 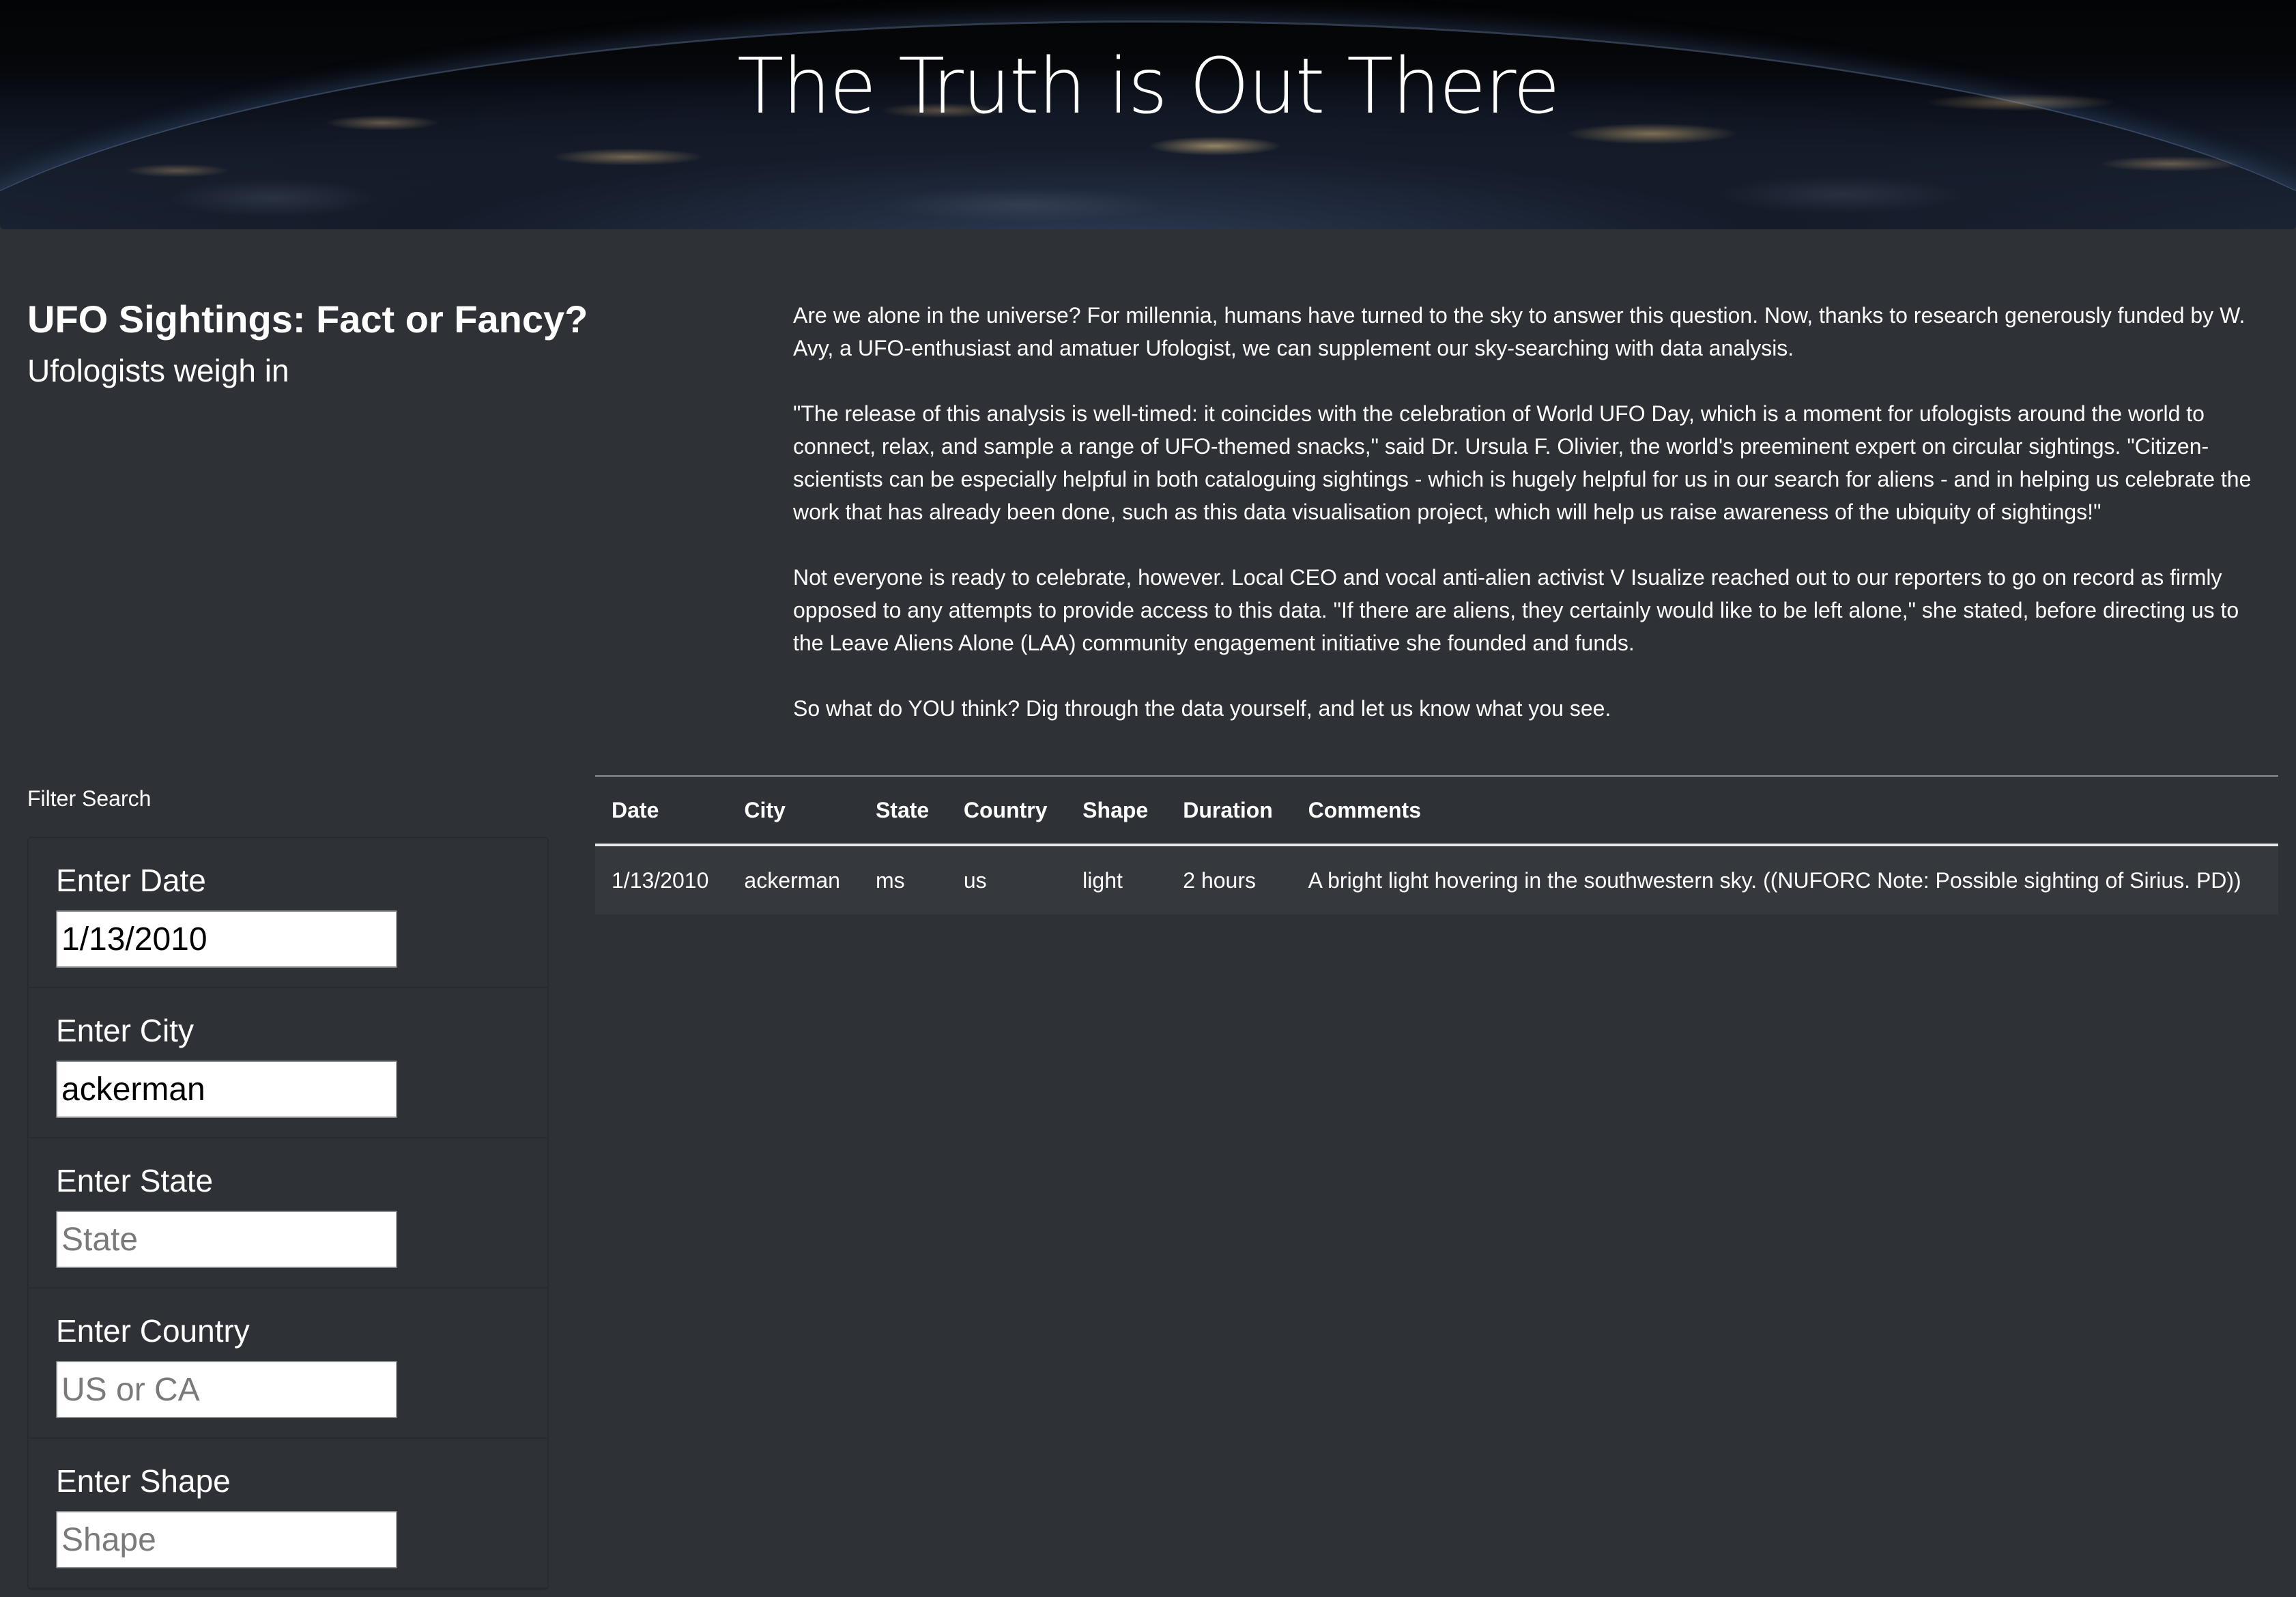 I want to click on cell-country: us, so click(x=1007, y=880).